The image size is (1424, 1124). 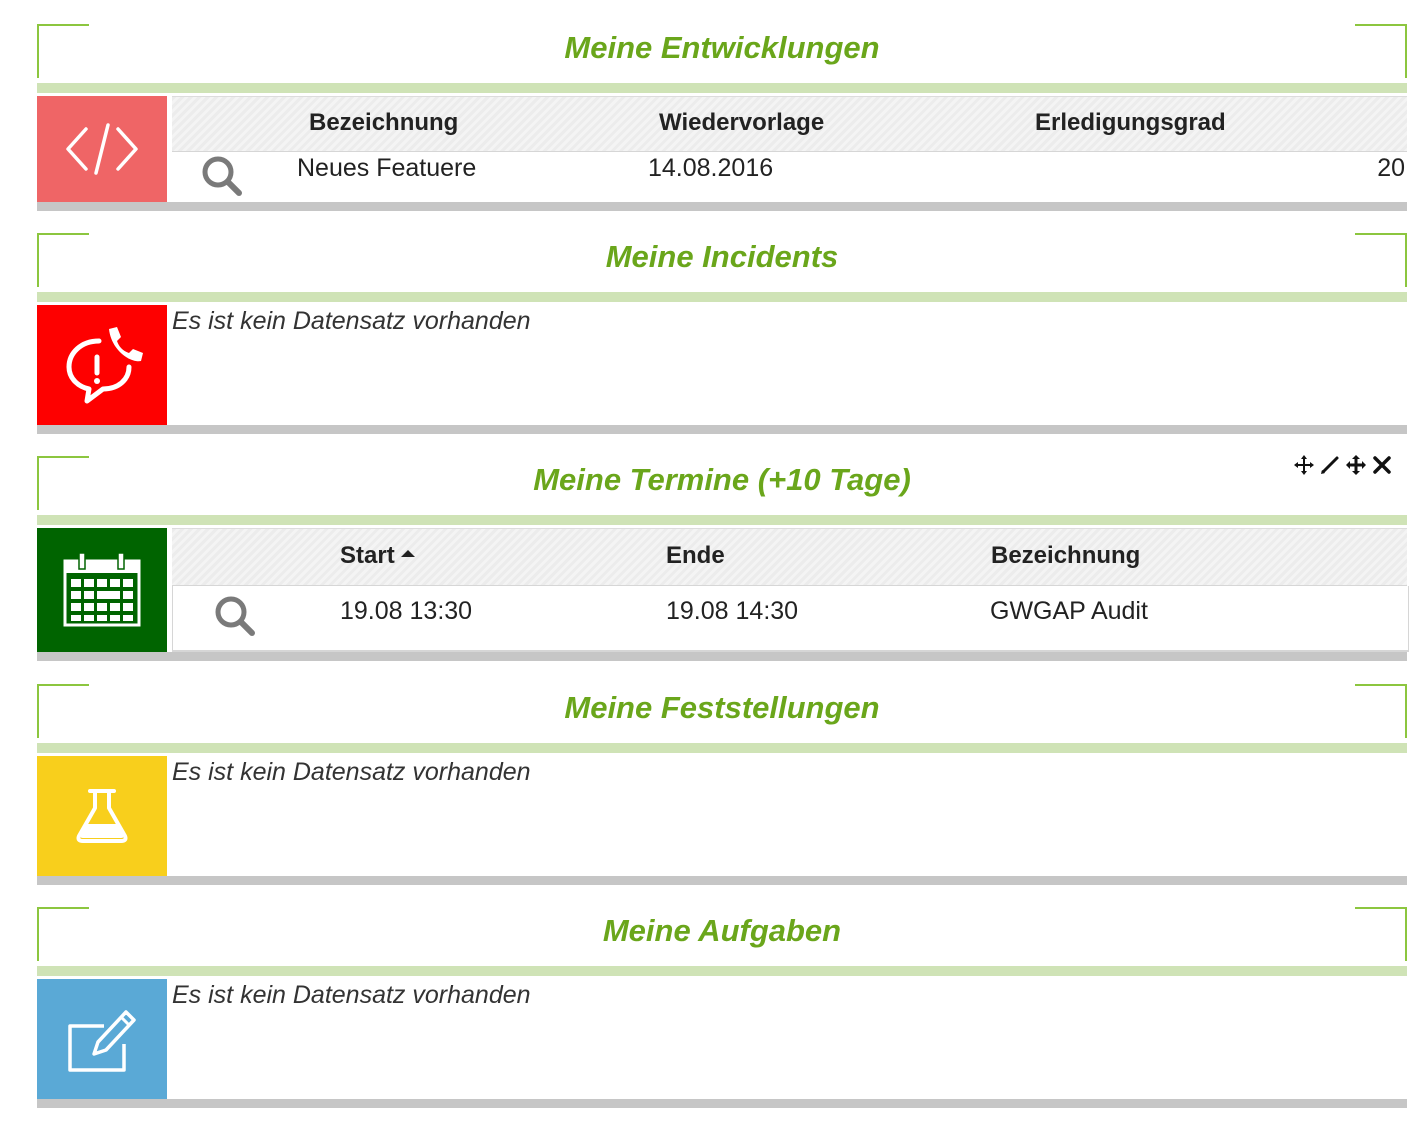 What do you see at coordinates (1330, 465) in the screenshot?
I see `edit-pencil-icon` at bounding box center [1330, 465].